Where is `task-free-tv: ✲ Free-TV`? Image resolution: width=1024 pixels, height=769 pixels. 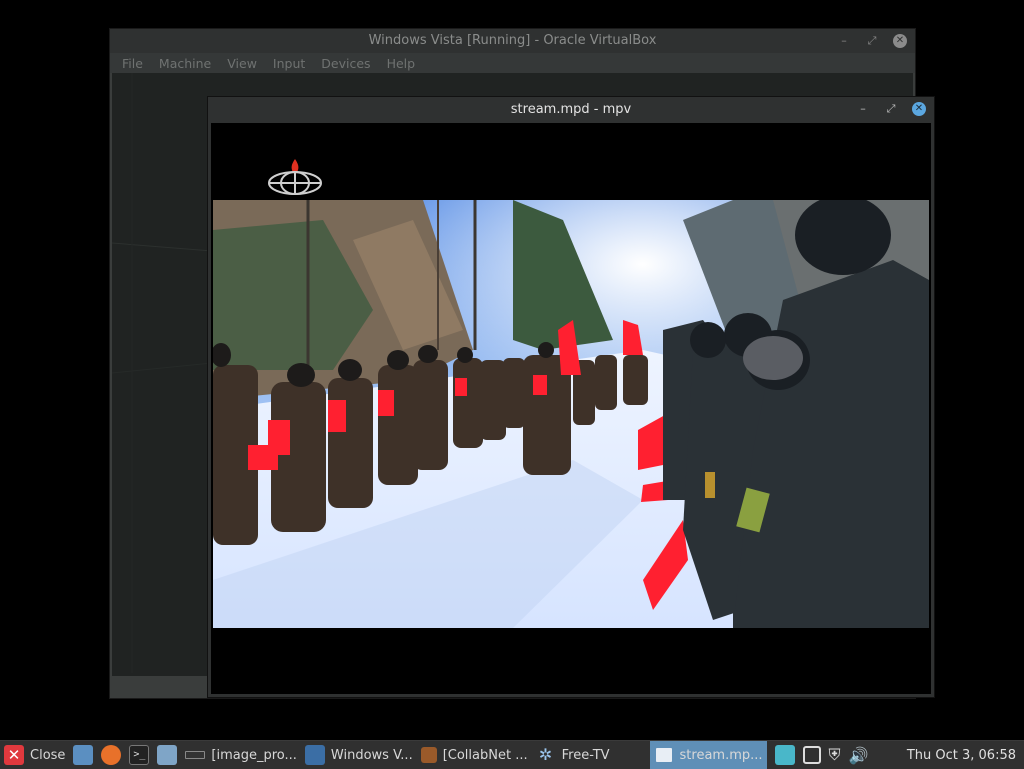
task-free-tv: ✲ Free-TV is located at coordinates (573, 755).